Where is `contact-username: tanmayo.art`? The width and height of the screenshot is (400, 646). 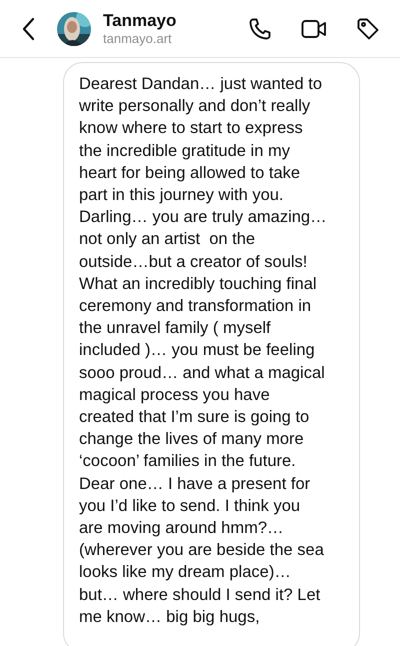
contact-username: tanmayo.art is located at coordinates (138, 39).